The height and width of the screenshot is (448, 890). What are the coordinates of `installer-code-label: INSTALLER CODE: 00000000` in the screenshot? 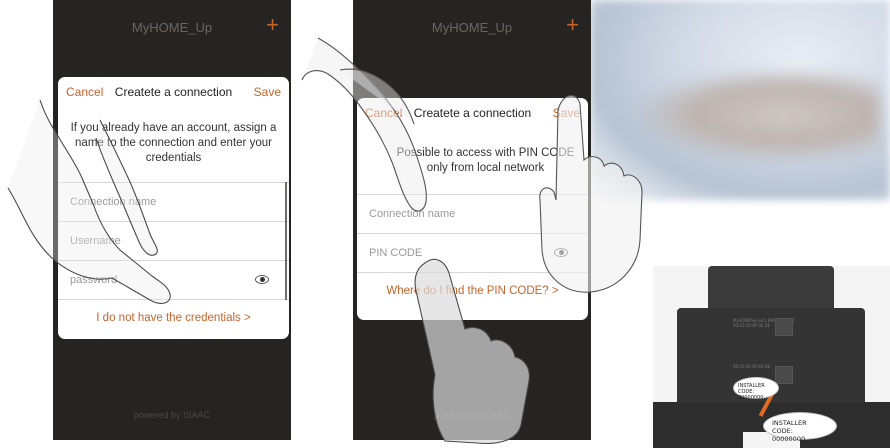 It's located at (756, 389).